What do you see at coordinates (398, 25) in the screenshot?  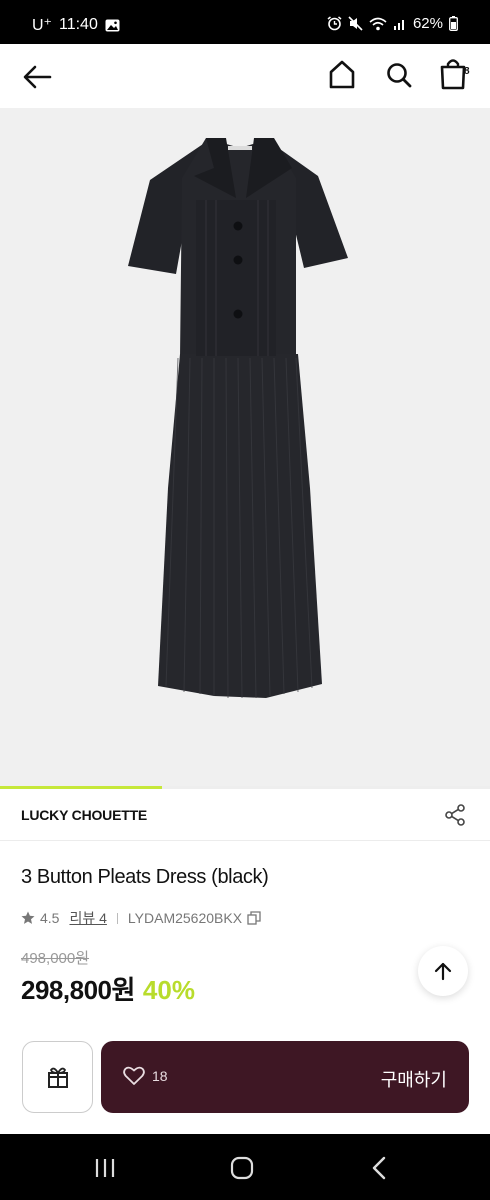 I see `signal-icon` at bounding box center [398, 25].